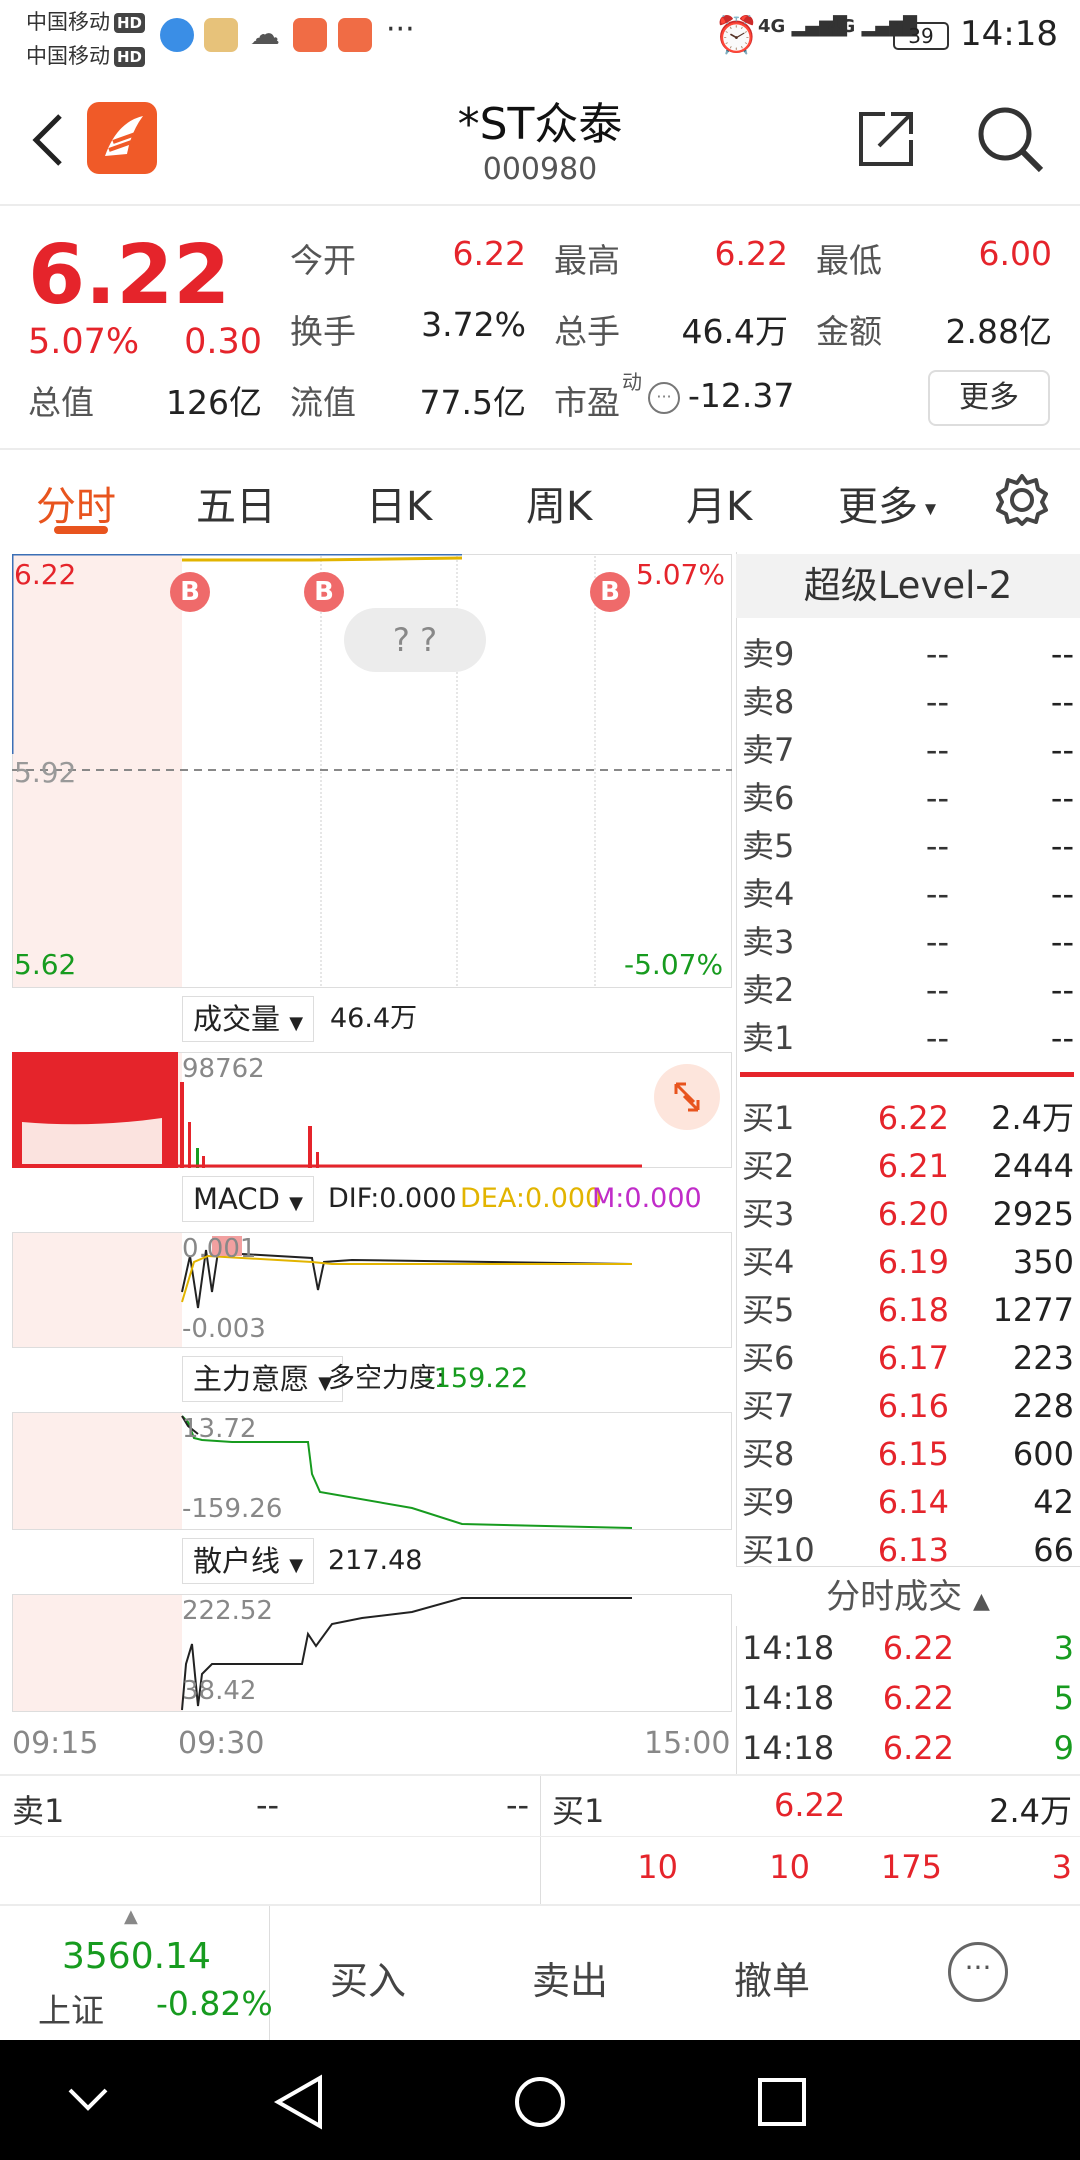 The height and width of the screenshot is (2160, 1080). Describe the element at coordinates (782, 2102) in the screenshot. I see `nav-recents-icon` at that location.